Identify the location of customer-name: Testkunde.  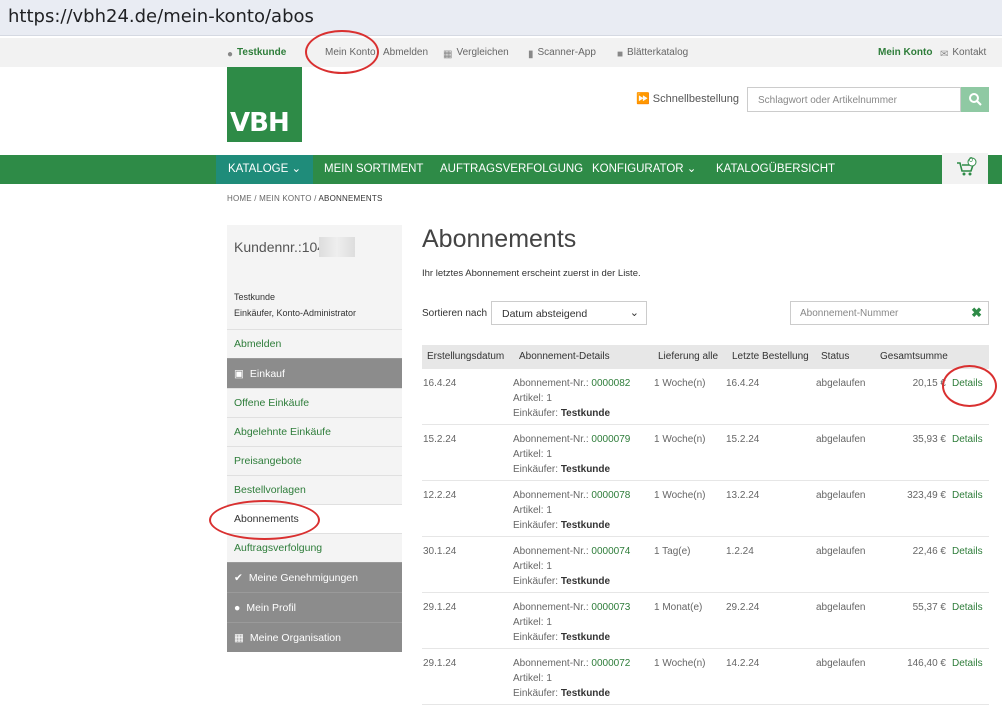
(255, 297).